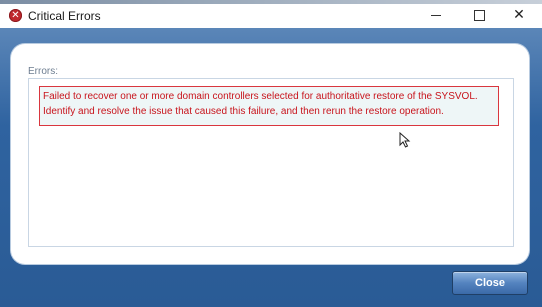 The width and height of the screenshot is (542, 307). Describe the element at coordinates (405, 140) in the screenshot. I see `mouse-cursor-icon` at that location.